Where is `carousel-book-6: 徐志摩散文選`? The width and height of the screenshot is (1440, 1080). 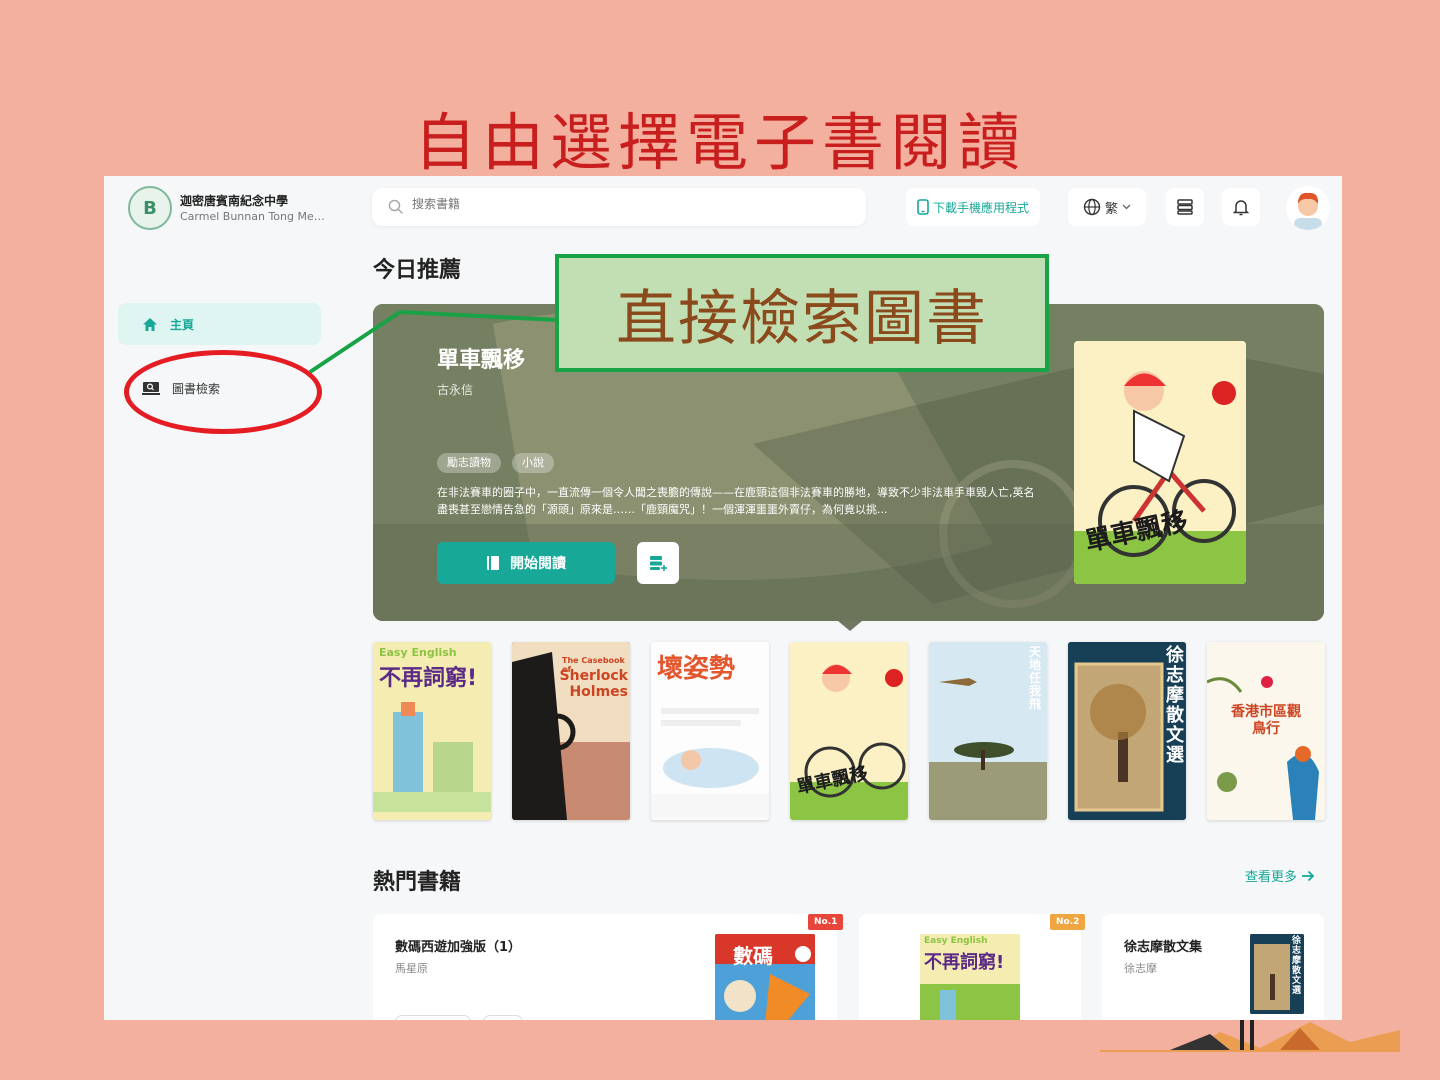 carousel-book-6: 徐志摩散文選 is located at coordinates (1127, 731).